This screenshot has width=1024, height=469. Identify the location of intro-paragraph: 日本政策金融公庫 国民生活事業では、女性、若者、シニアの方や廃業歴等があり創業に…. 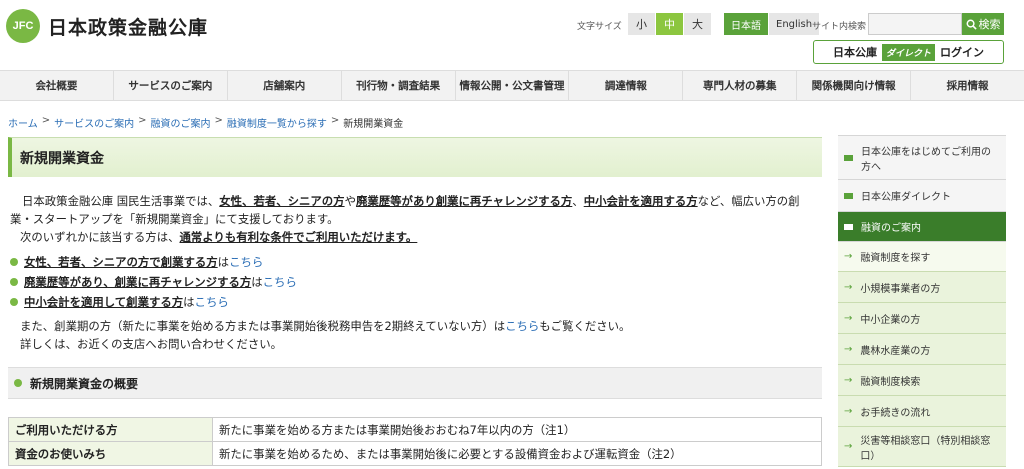
(415, 210).